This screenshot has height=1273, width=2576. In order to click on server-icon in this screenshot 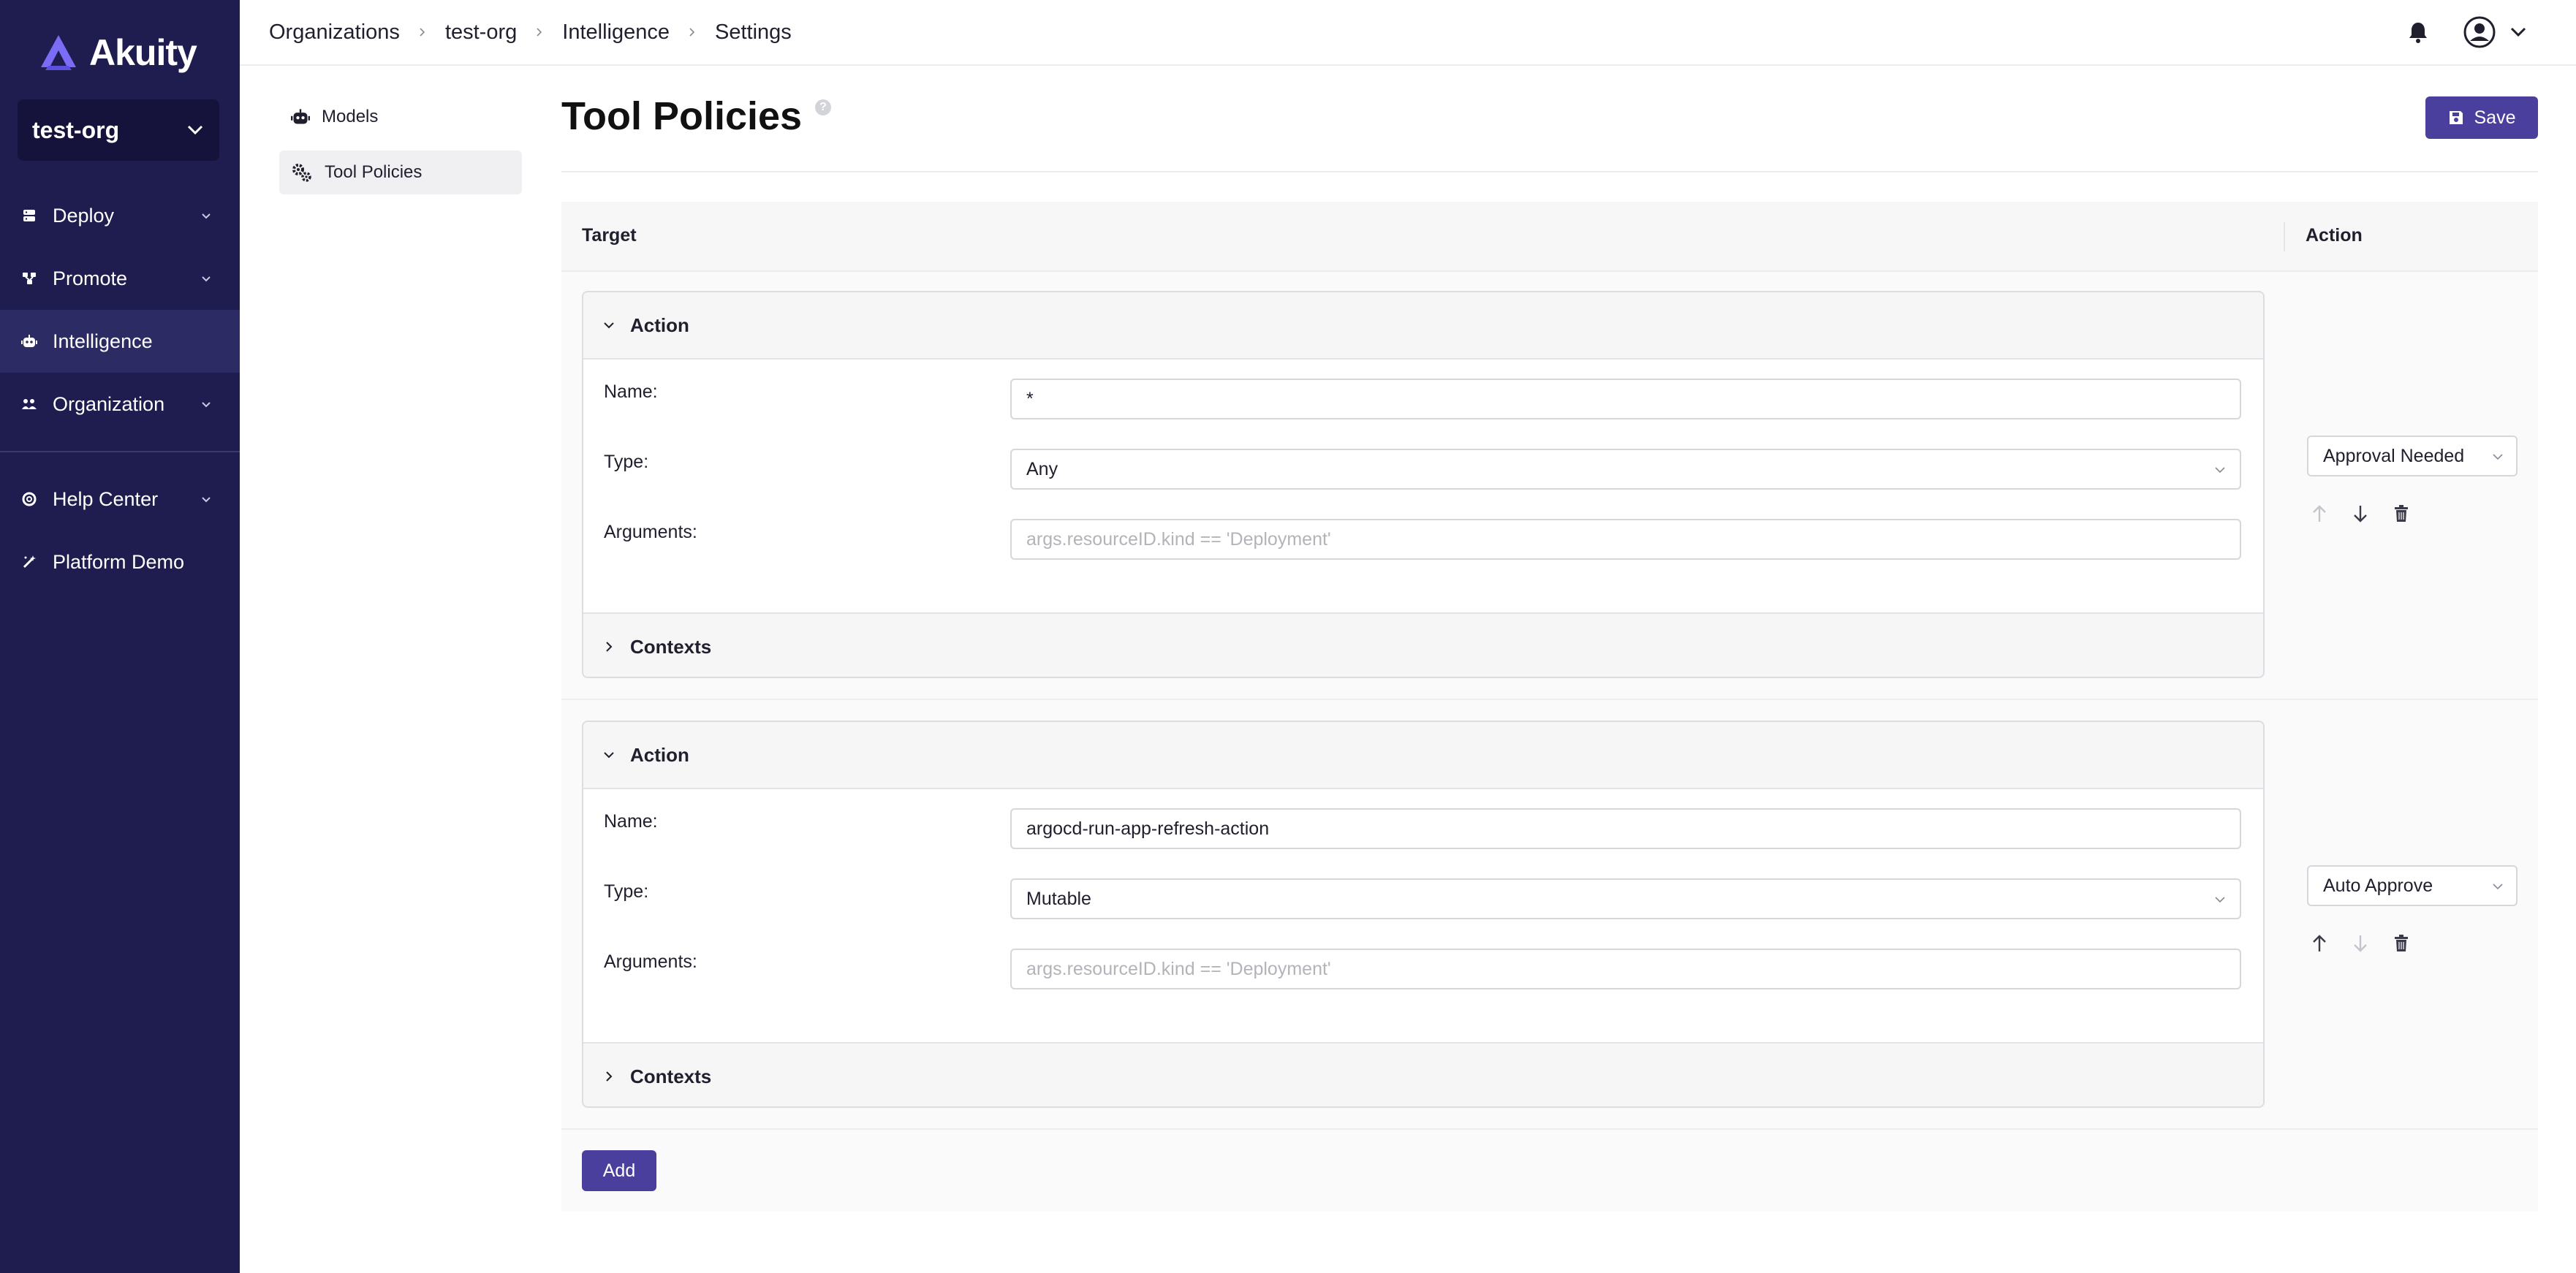, I will do `click(29, 215)`.